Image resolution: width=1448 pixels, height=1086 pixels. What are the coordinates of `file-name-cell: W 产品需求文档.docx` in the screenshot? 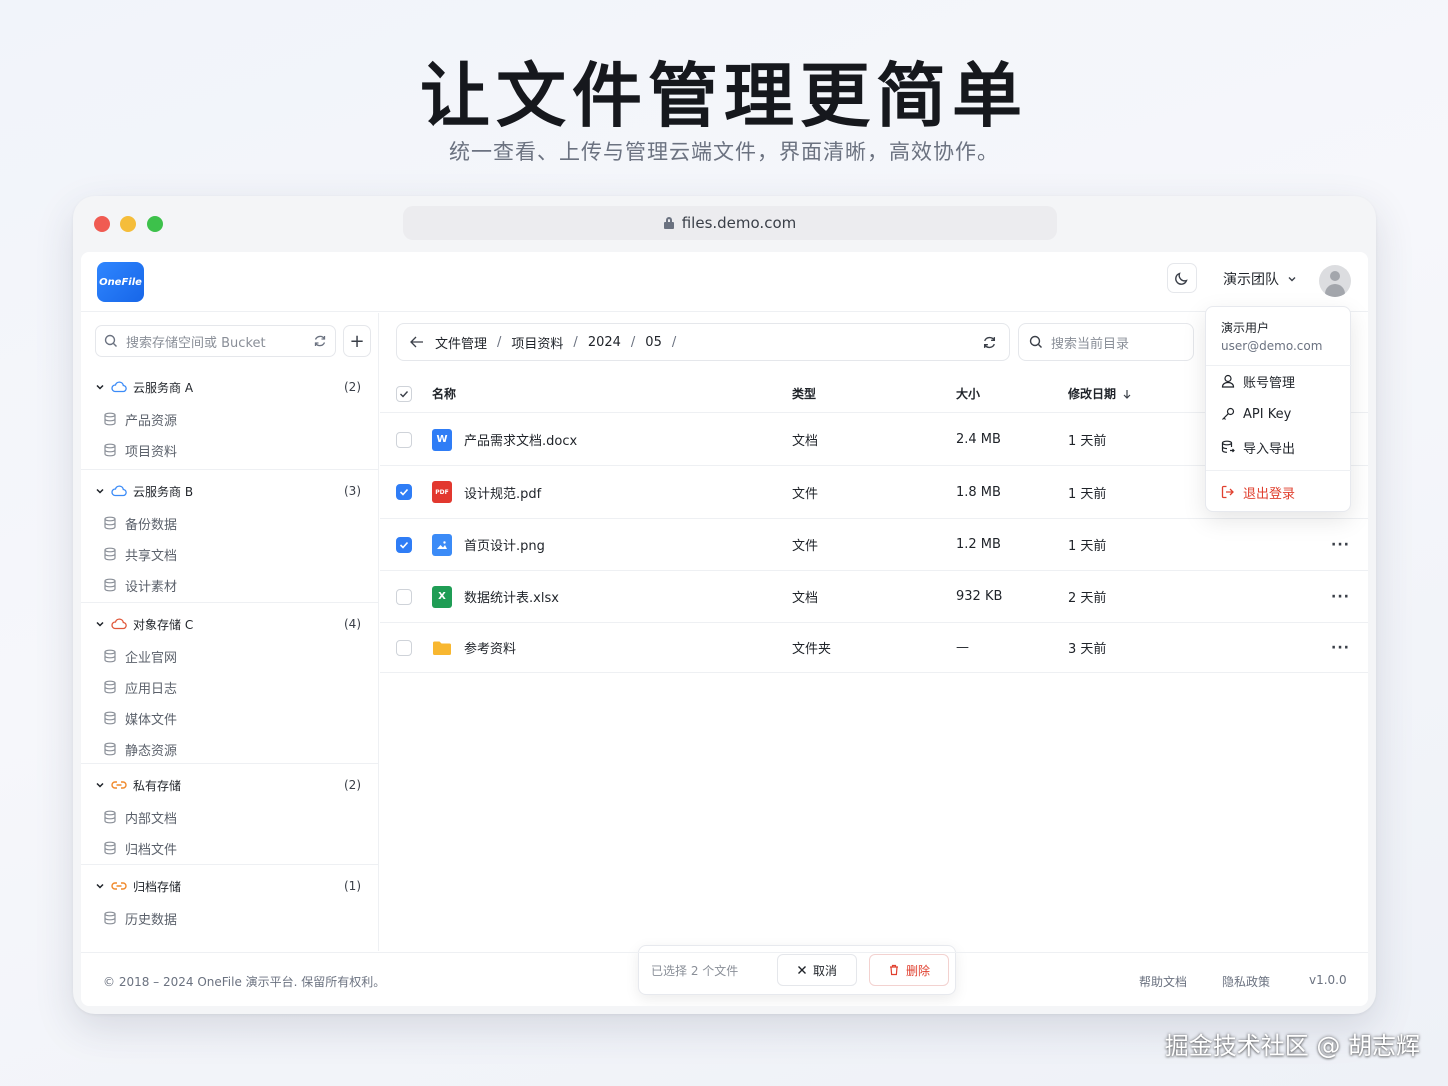 It's located at (504, 439).